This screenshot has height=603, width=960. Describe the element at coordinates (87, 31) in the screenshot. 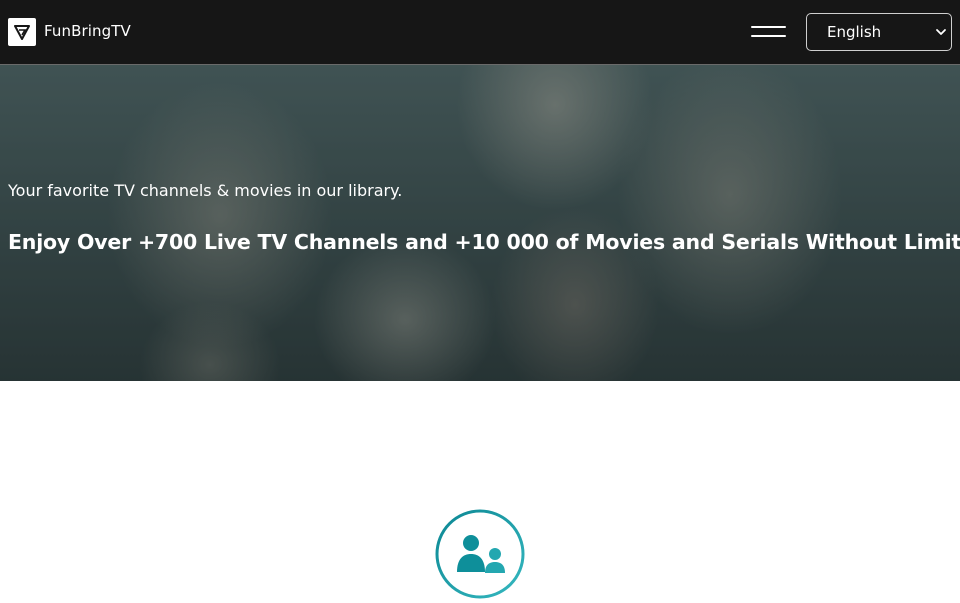

I see `brand-name: FunBringTV` at that location.